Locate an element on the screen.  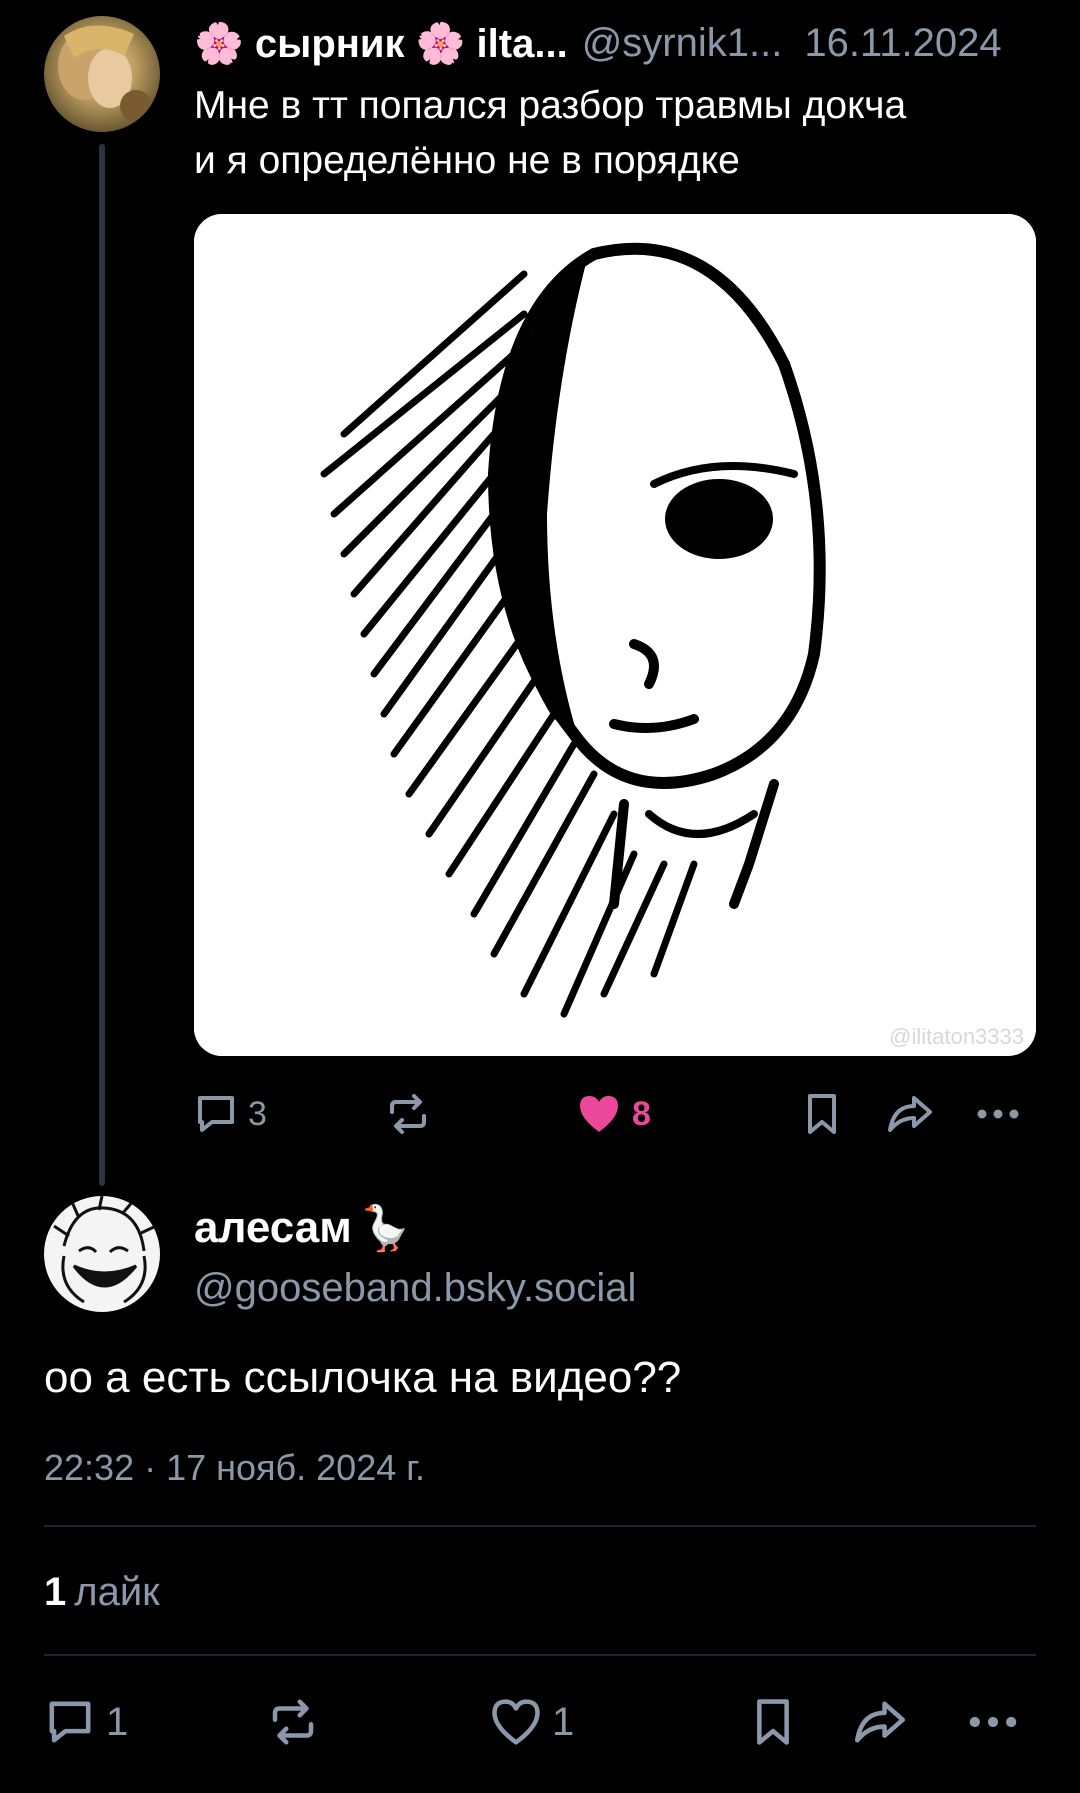
reply-more-button is located at coordinates (993, 1722).